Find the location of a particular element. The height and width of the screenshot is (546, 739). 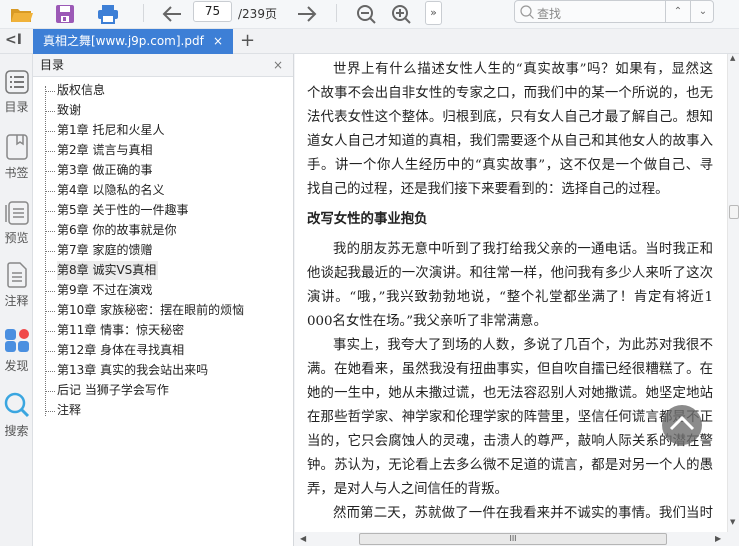

text-line: 钟。苏认为，无论看上去多么微不足道的谎言，都是对另一个人的愚 is located at coordinates (510, 465).